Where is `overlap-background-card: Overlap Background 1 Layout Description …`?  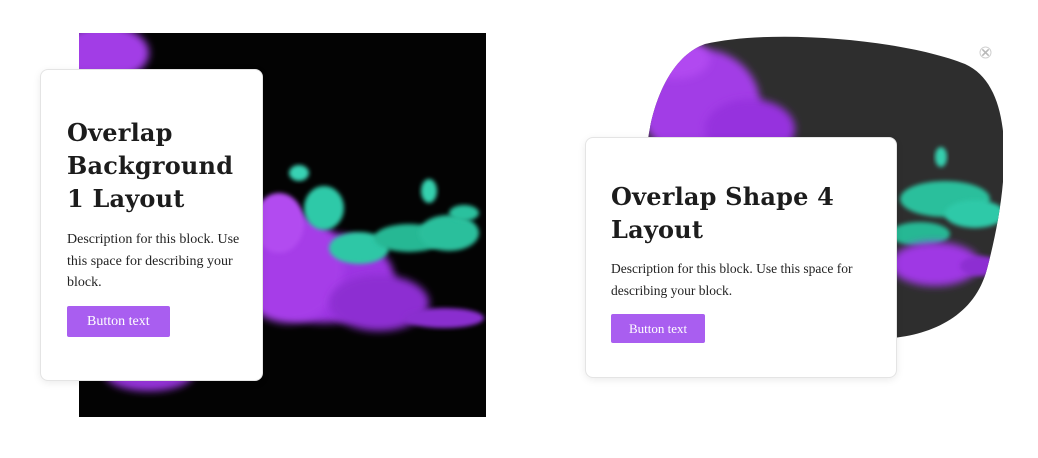
overlap-background-card: Overlap Background 1 Layout Description … is located at coordinates (151, 225).